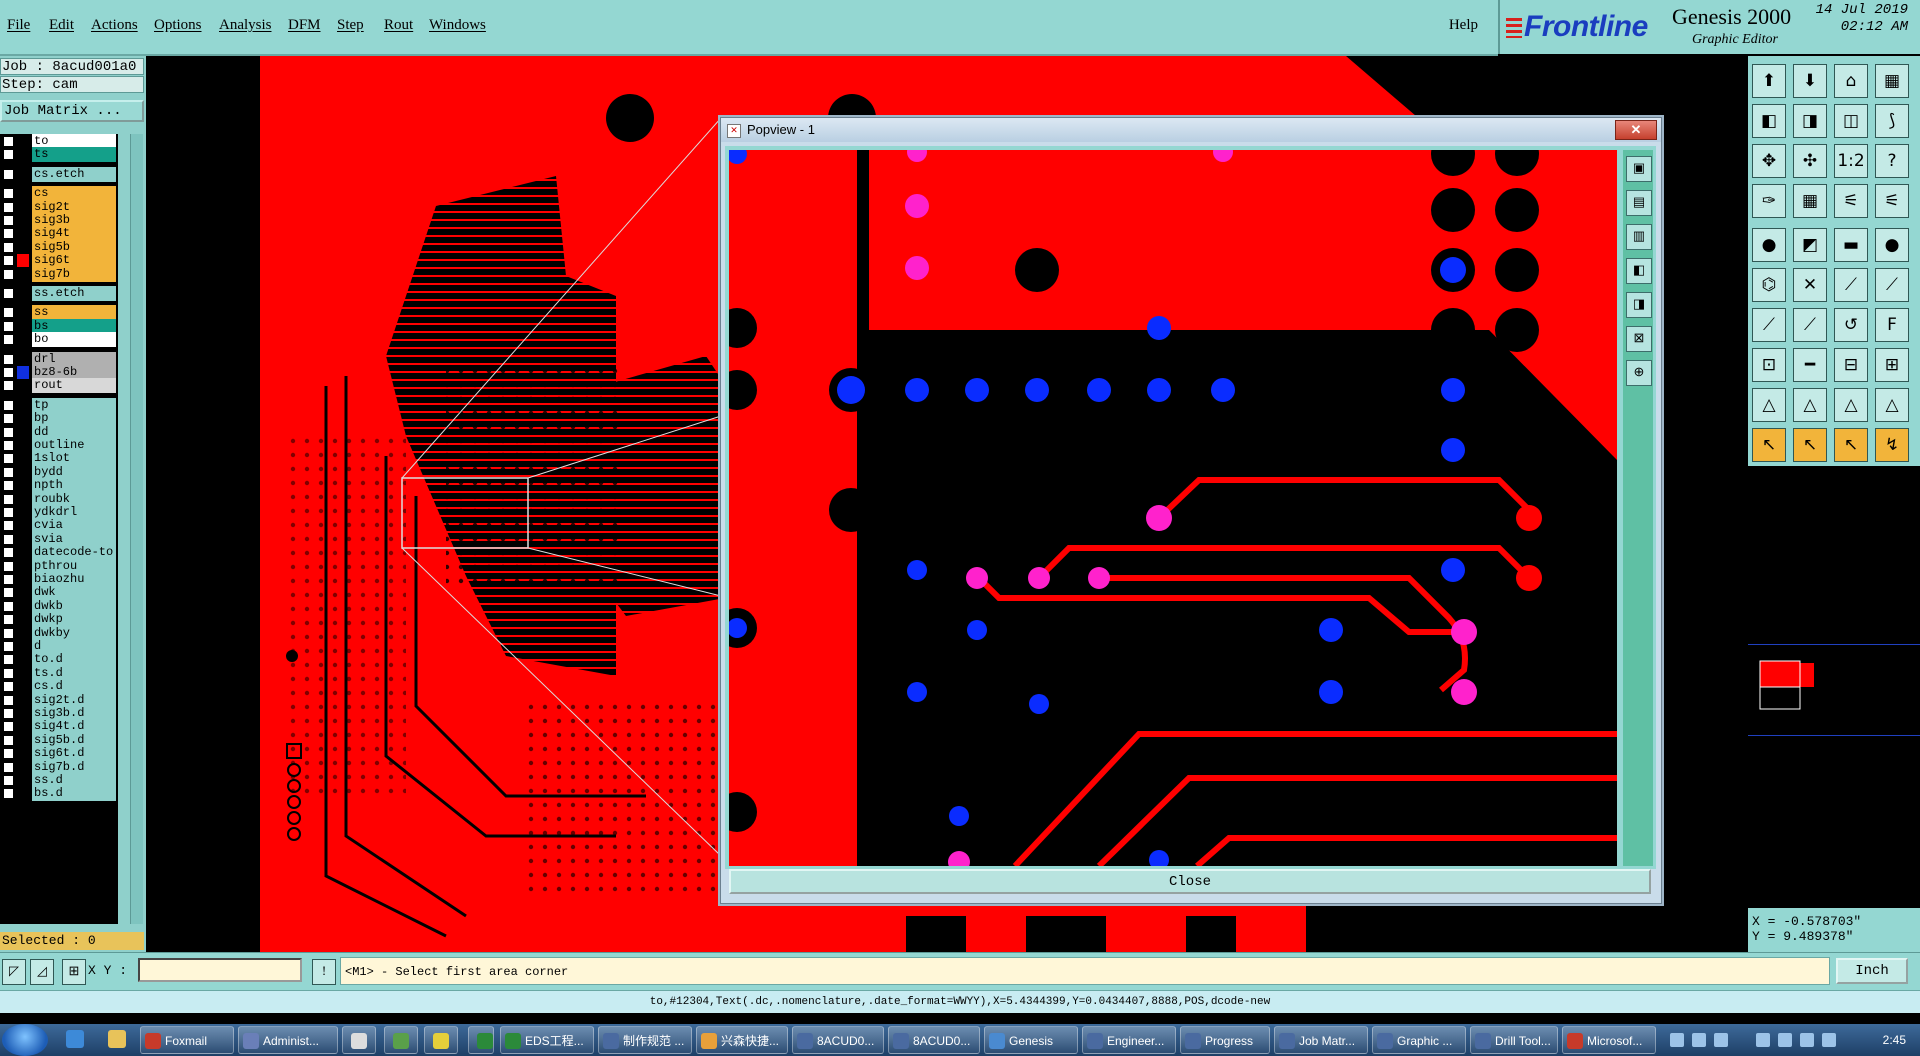 This screenshot has width=1920, height=1056. What do you see at coordinates (1892, 285) in the screenshot?
I see `line-b-icon: ⟋` at bounding box center [1892, 285].